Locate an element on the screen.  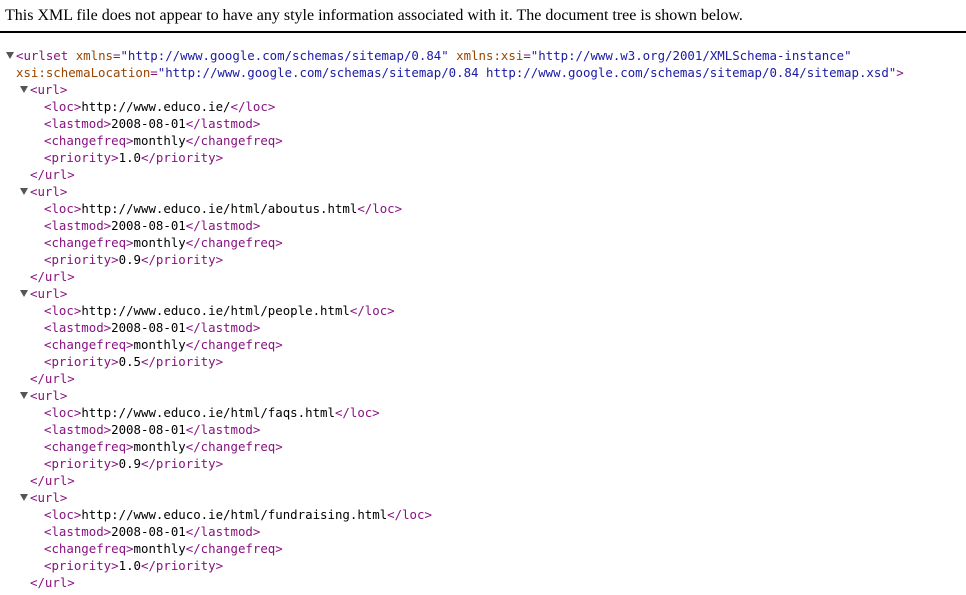
xmlns-attr: xmlns is located at coordinates (94, 55).